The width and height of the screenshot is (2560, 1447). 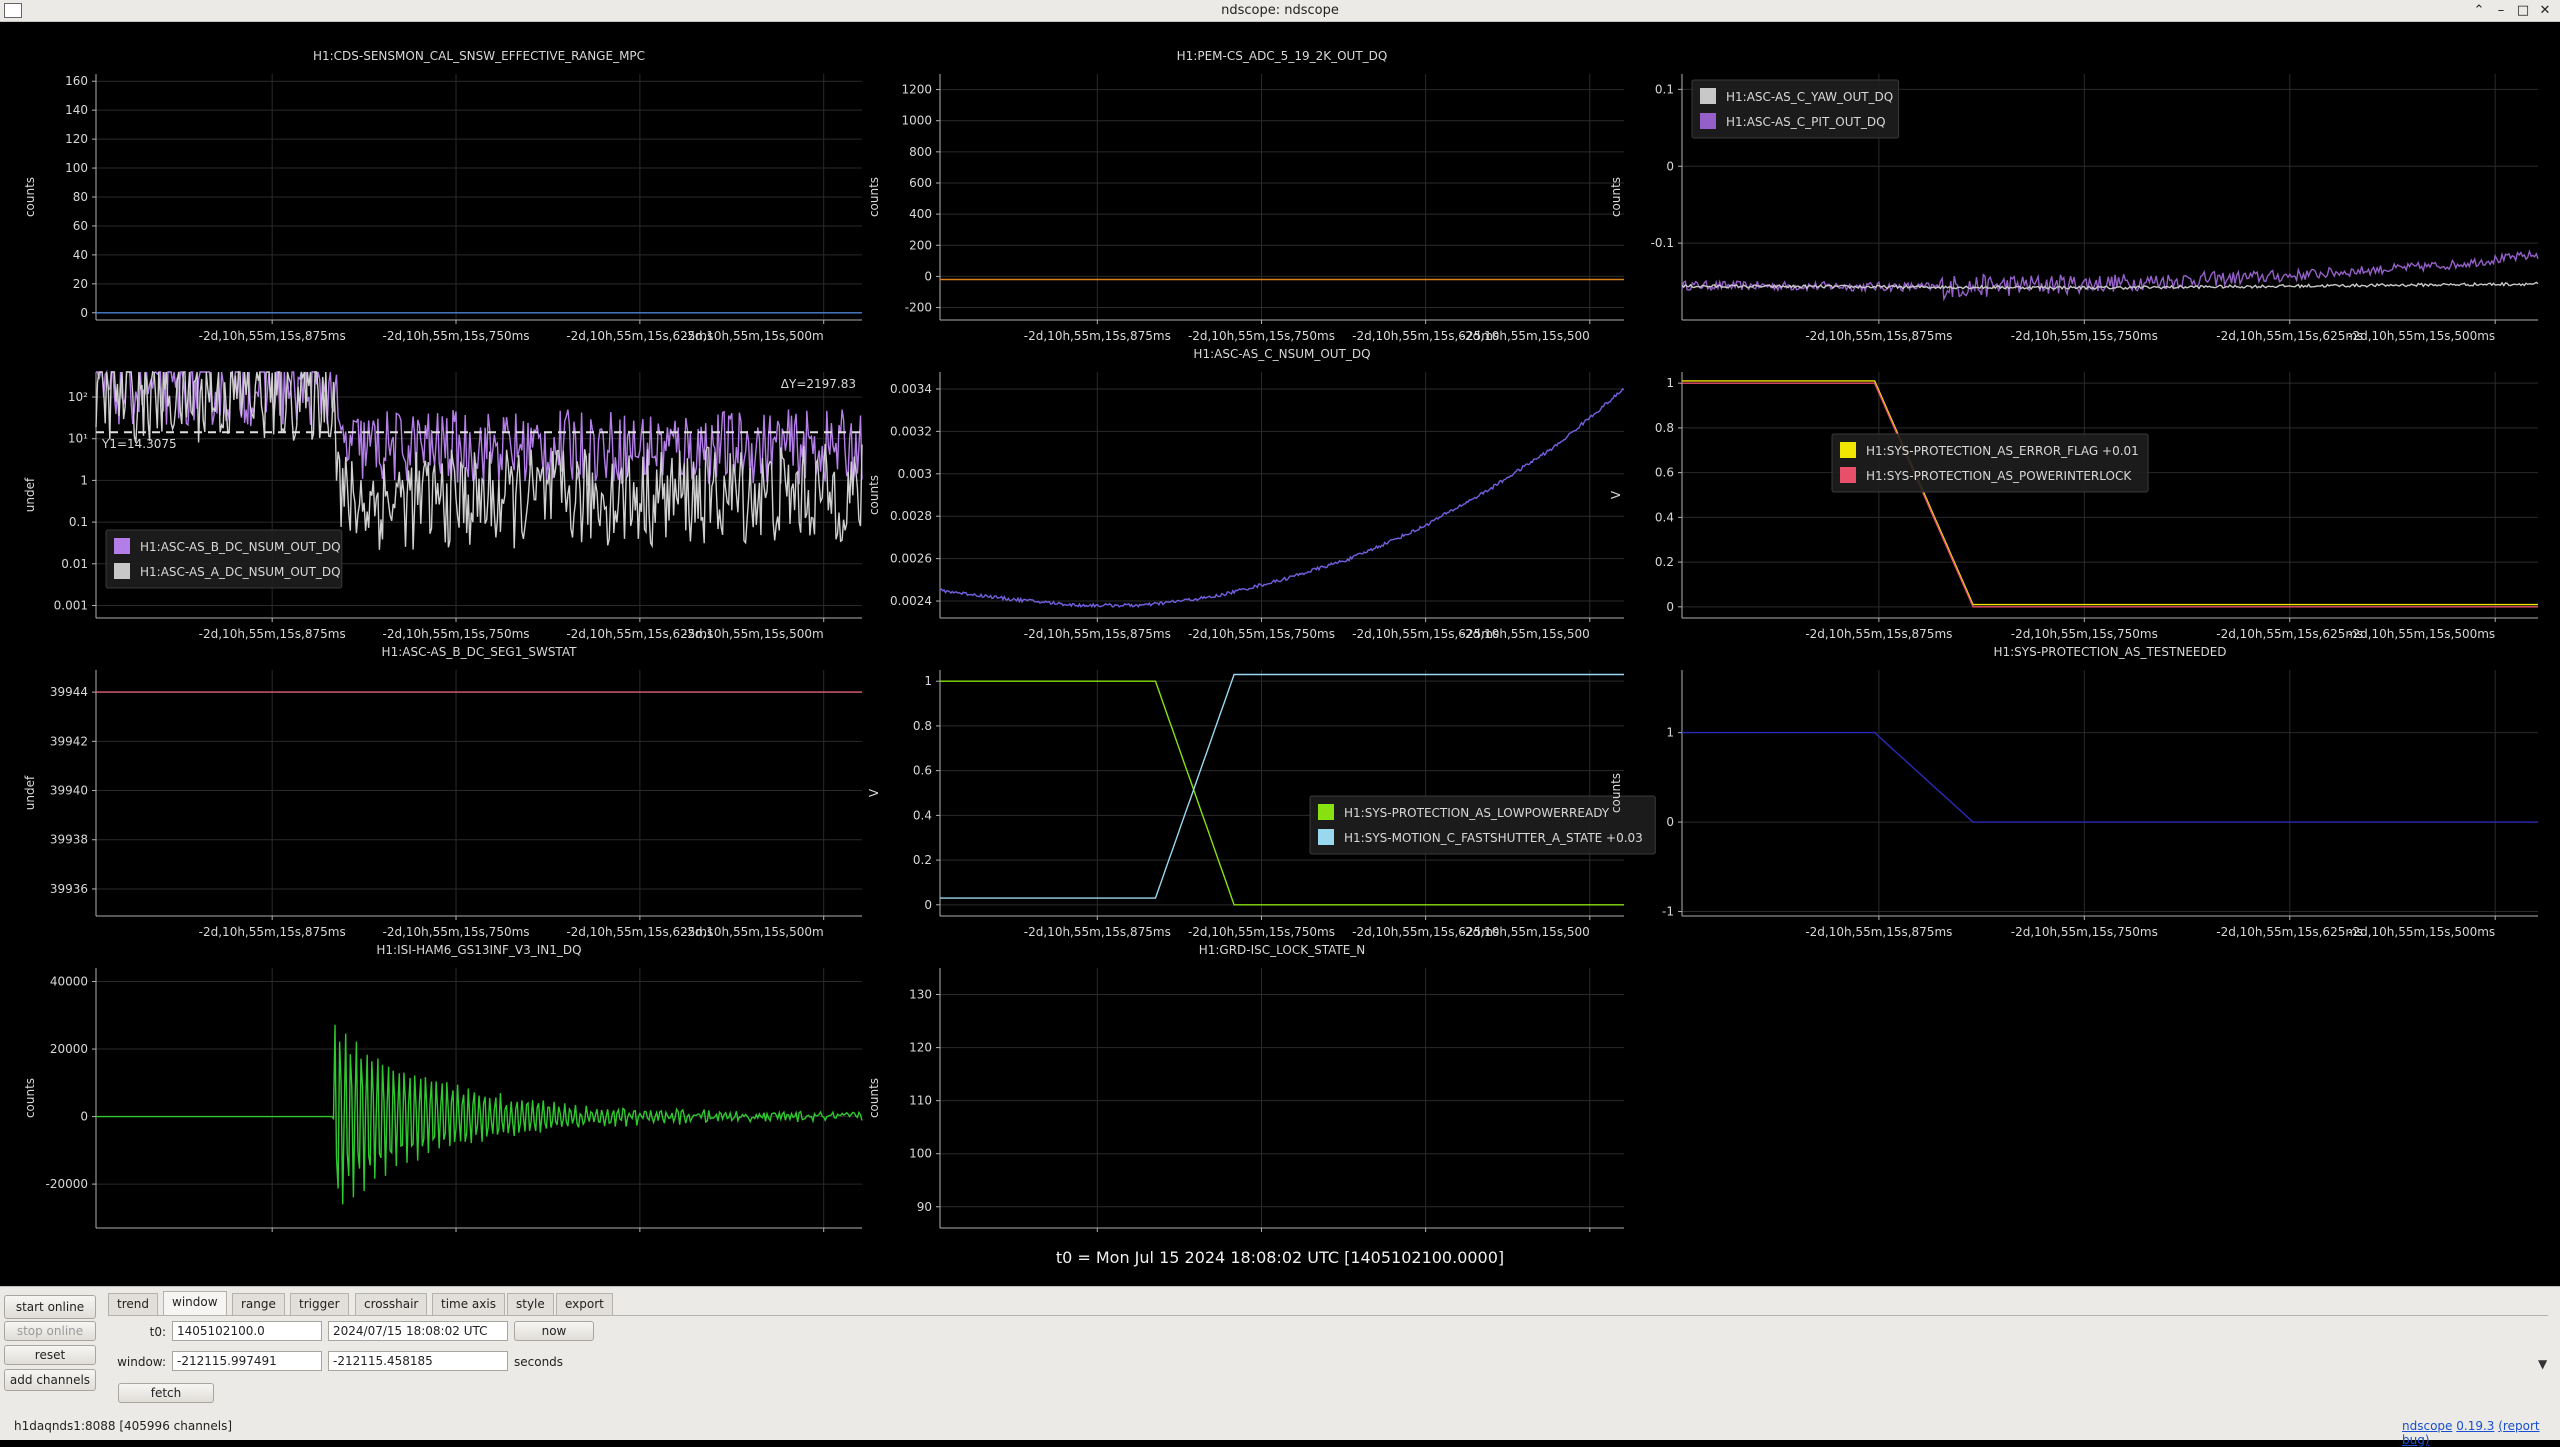 What do you see at coordinates (584, 1304) in the screenshot?
I see `tab-export: export` at bounding box center [584, 1304].